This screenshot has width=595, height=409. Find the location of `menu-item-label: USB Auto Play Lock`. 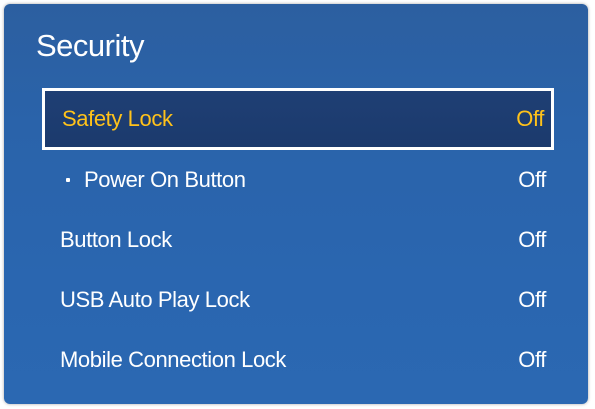

menu-item-label: USB Auto Play Lock is located at coordinates (155, 299).